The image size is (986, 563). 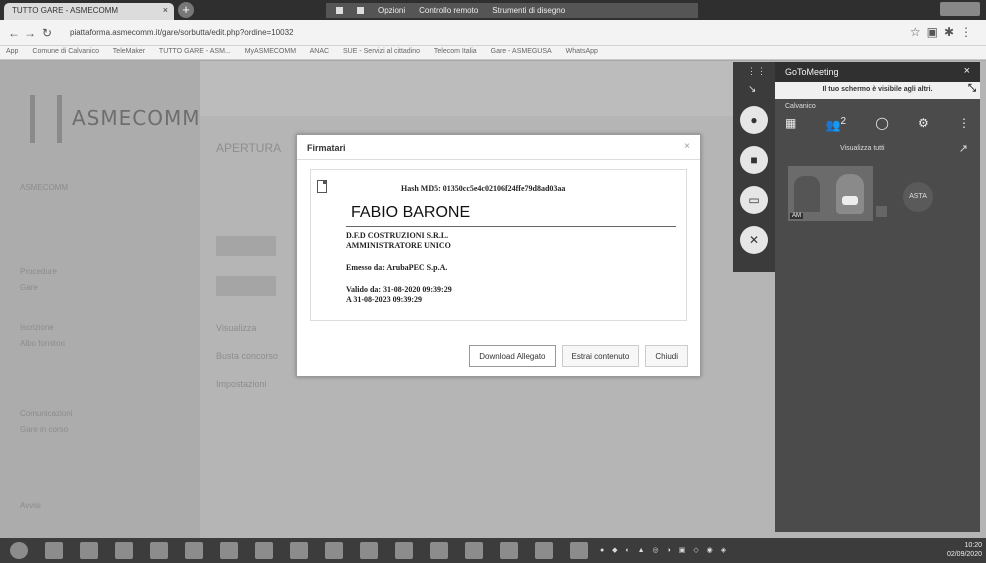 I want to click on ghost-line: Visualizza, so click(x=236, y=328).